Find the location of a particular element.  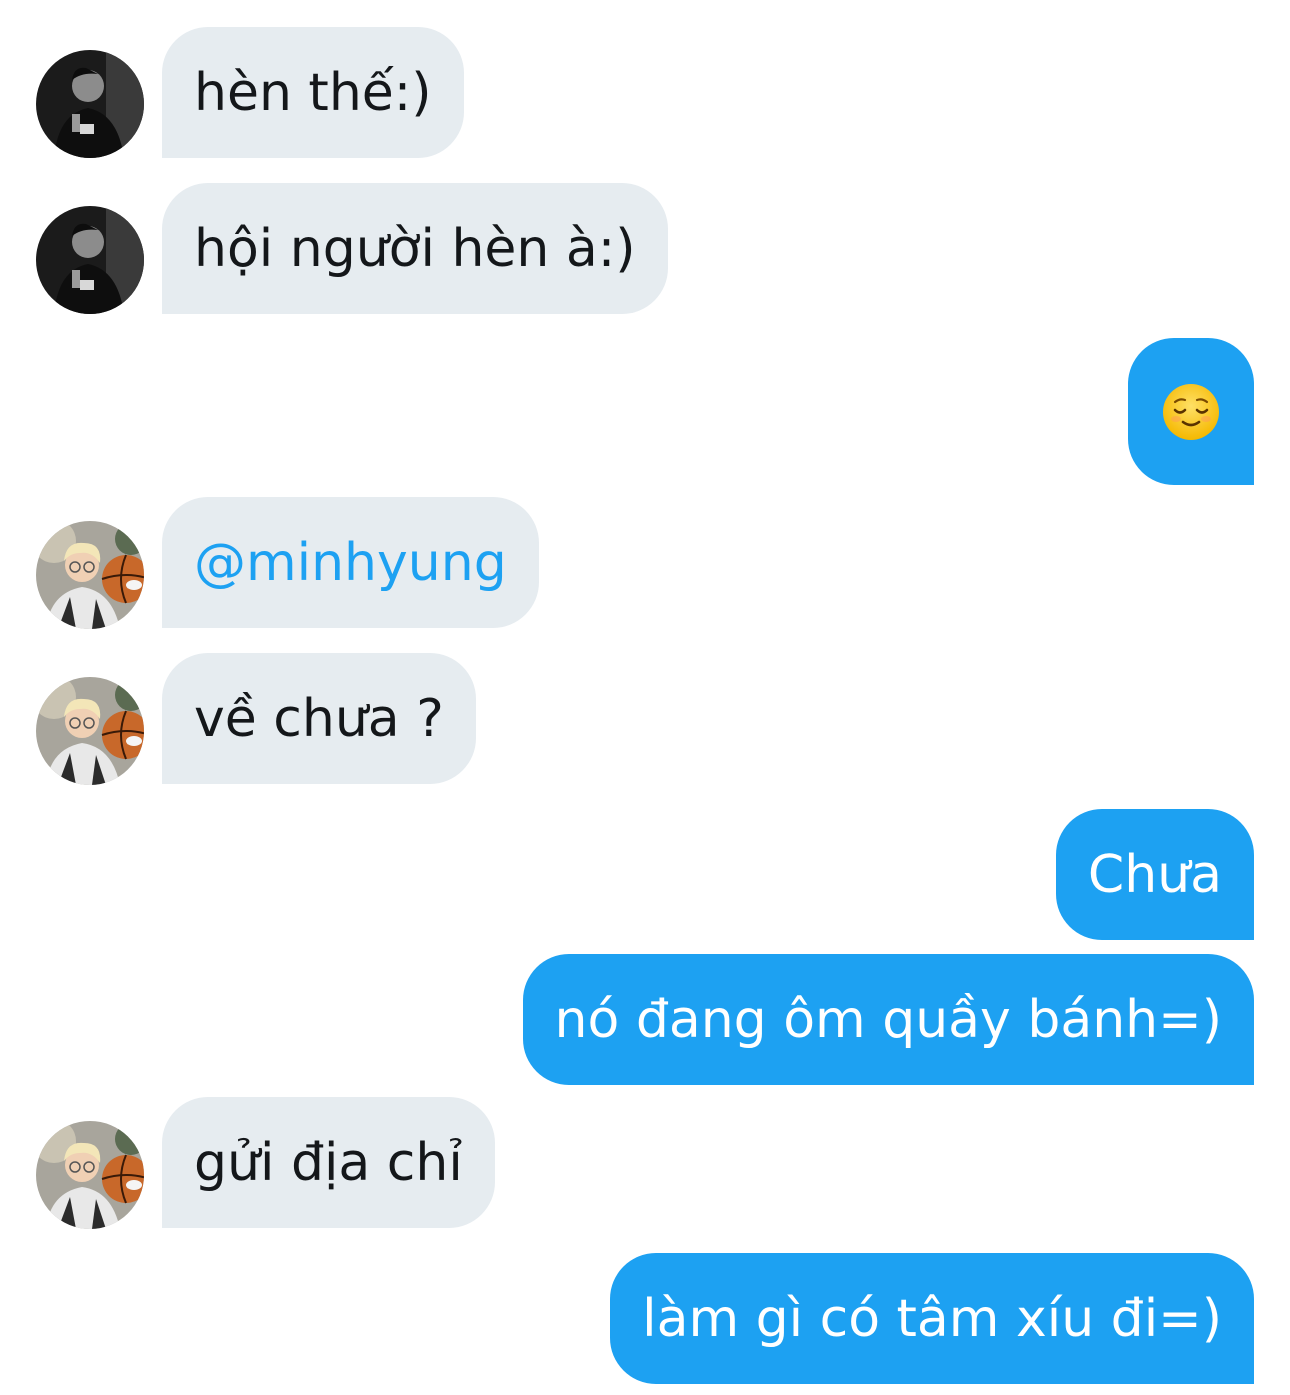

message-bubble-incoming: gửi địa chỉ is located at coordinates (328, 1162).